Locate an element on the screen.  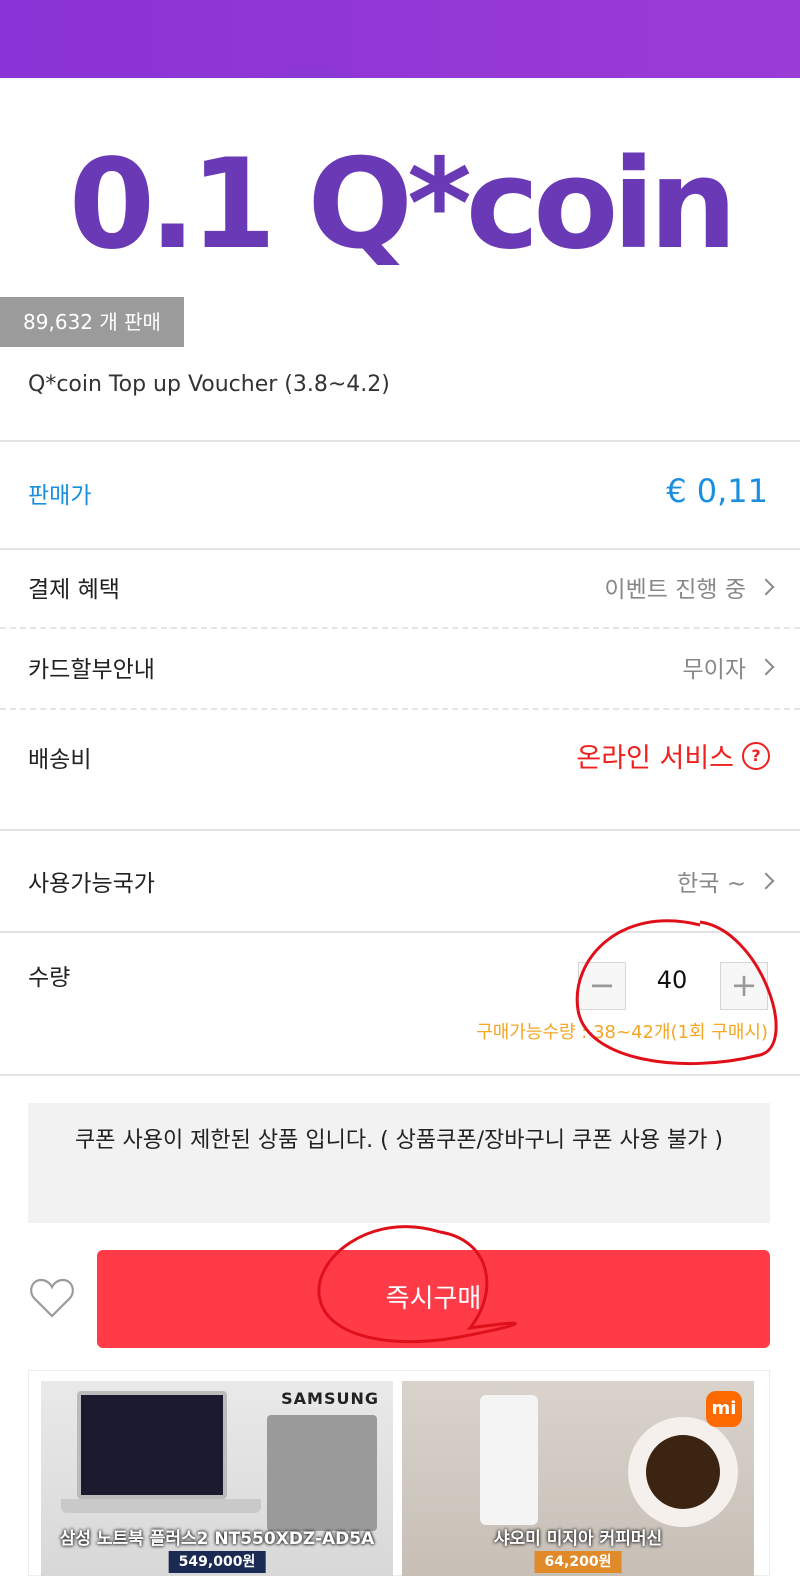
laptop-image is located at coordinates (322, 1473).